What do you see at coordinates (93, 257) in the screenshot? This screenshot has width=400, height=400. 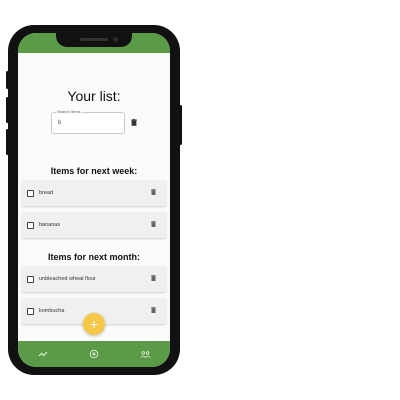 I see `section-title-next-month: Items for next month:` at bounding box center [93, 257].